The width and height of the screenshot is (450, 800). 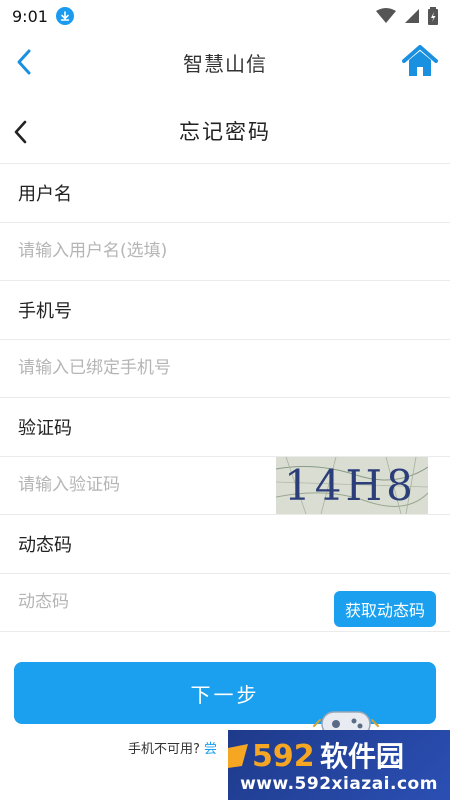 I want to click on dynamic-code-row: 获取动态码, so click(x=225, y=602).